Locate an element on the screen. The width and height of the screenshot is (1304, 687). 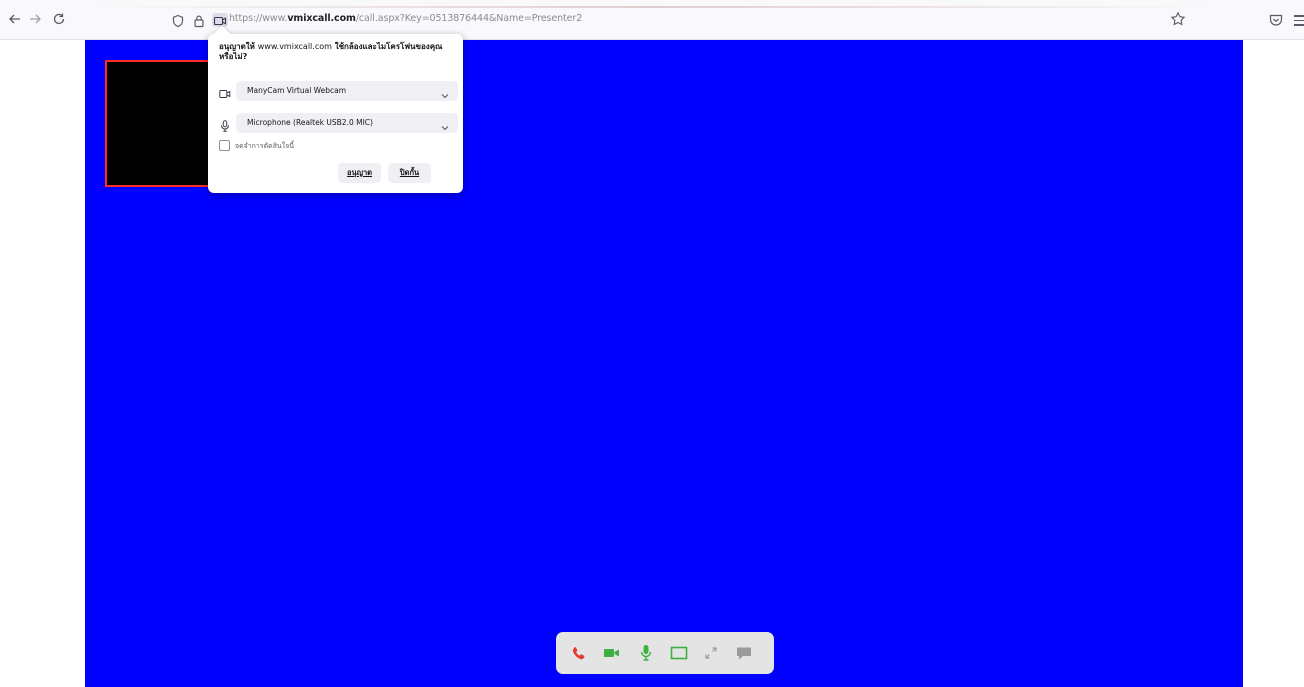
screen-share-icon is located at coordinates (679, 653).